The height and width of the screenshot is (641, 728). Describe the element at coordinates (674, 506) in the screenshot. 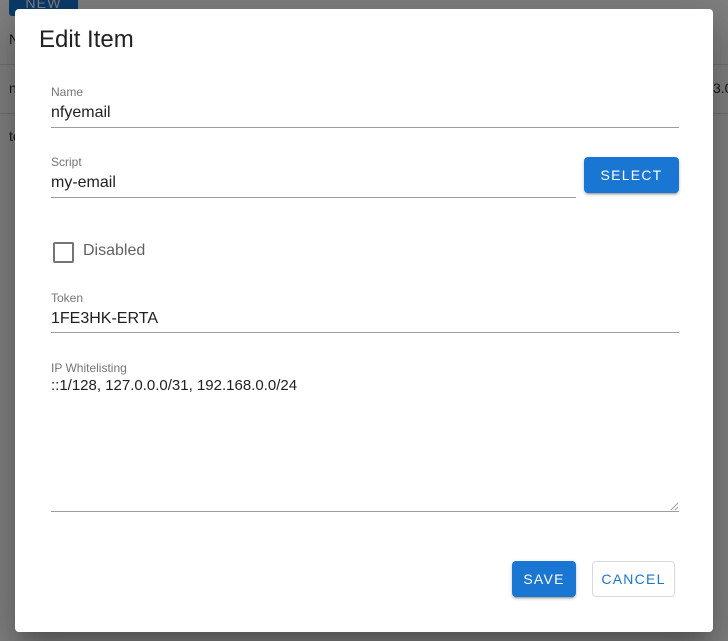

I see `resize-grip-icon` at that location.